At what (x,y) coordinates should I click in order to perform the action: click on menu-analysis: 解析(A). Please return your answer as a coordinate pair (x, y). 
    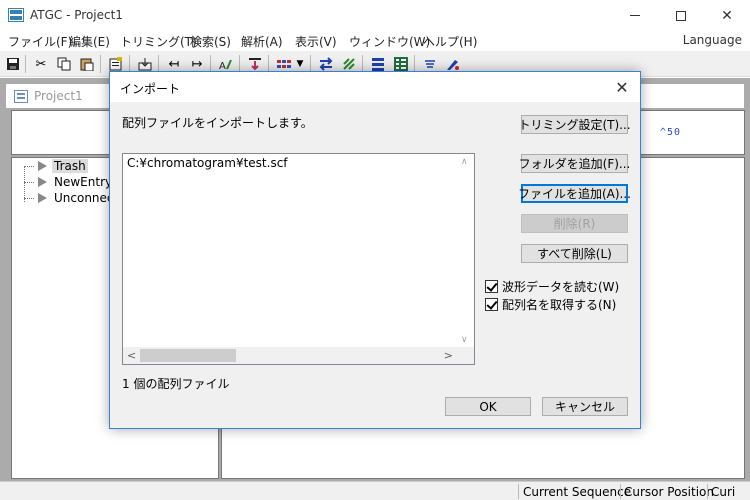
    Looking at the image, I should click on (262, 41).